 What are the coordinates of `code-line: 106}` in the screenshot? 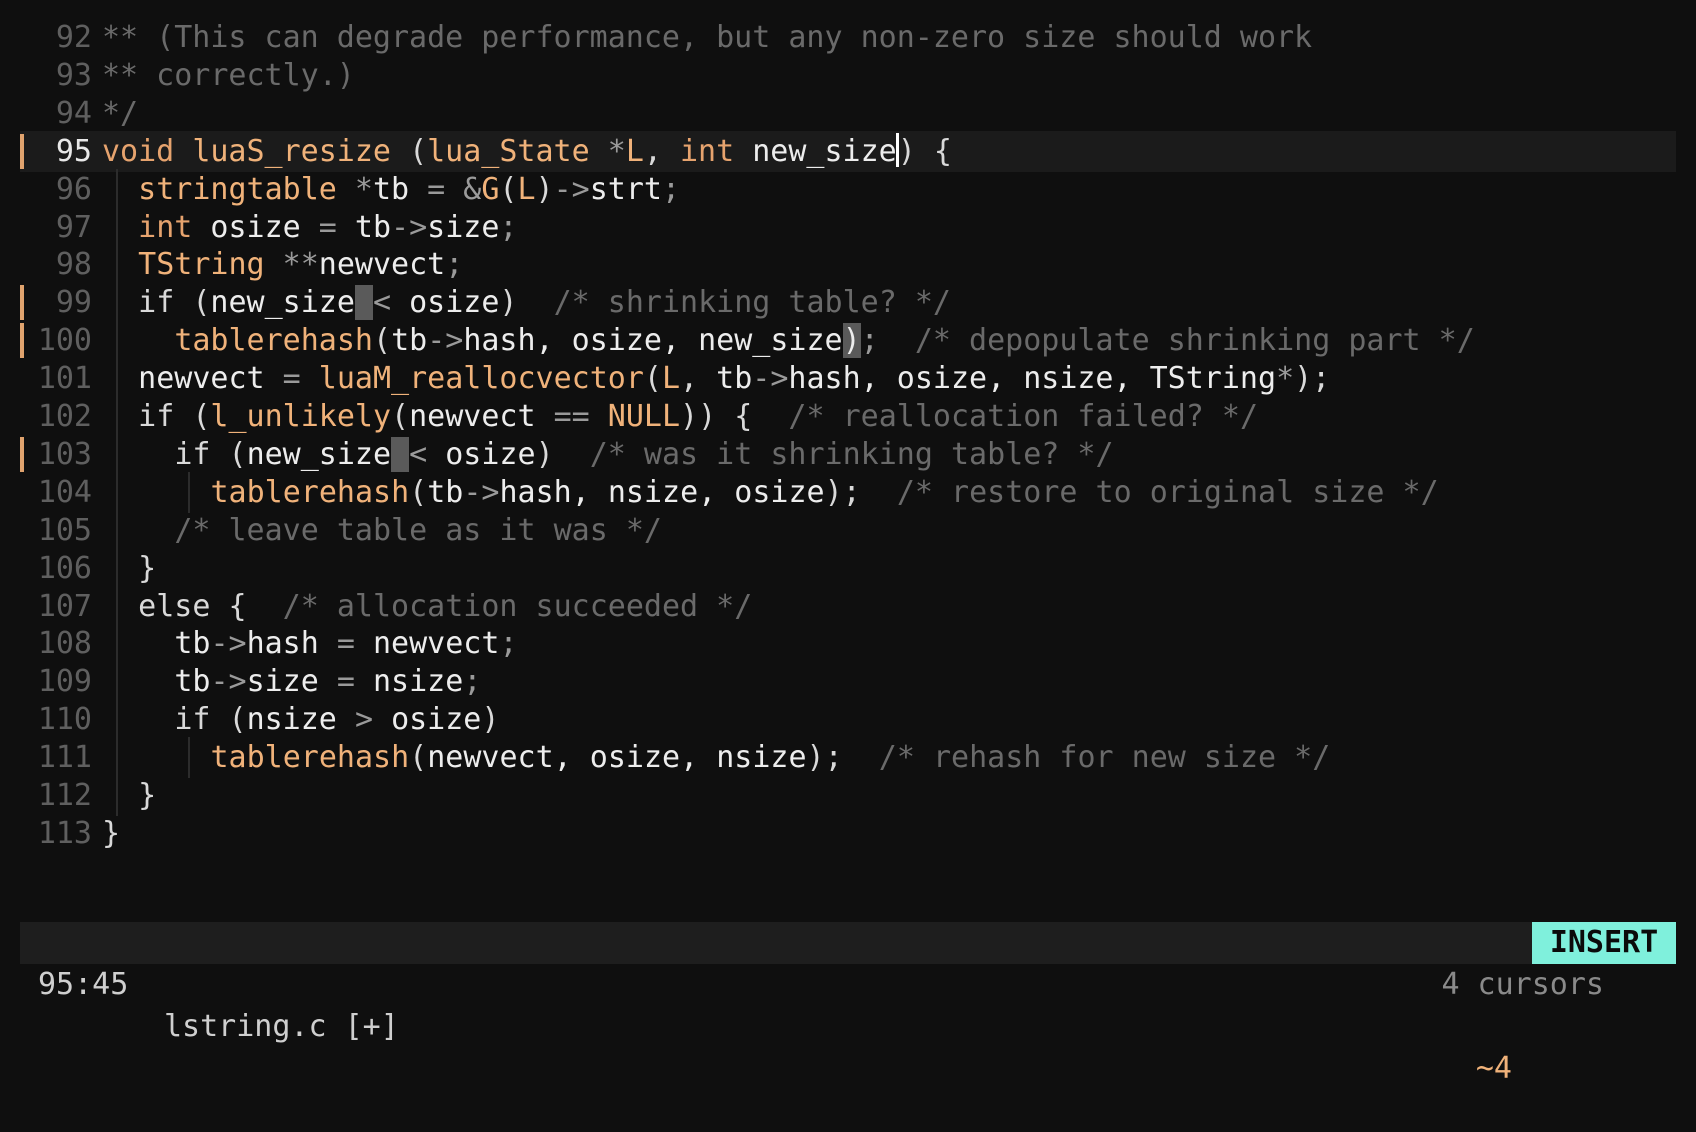 It's located at (848, 568).